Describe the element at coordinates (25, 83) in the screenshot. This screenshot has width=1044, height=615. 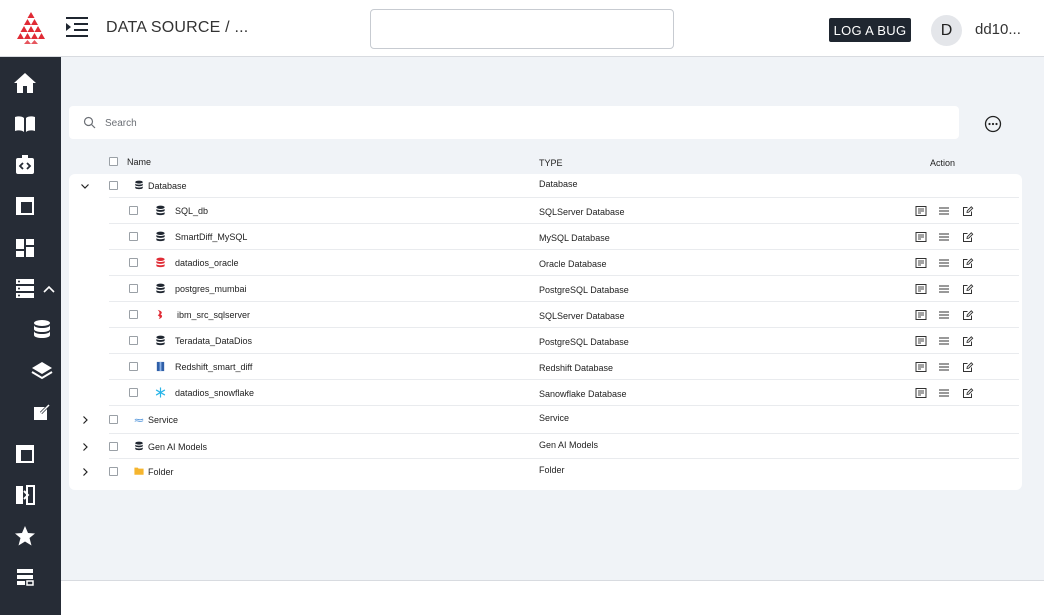
I see `home-icon` at that location.